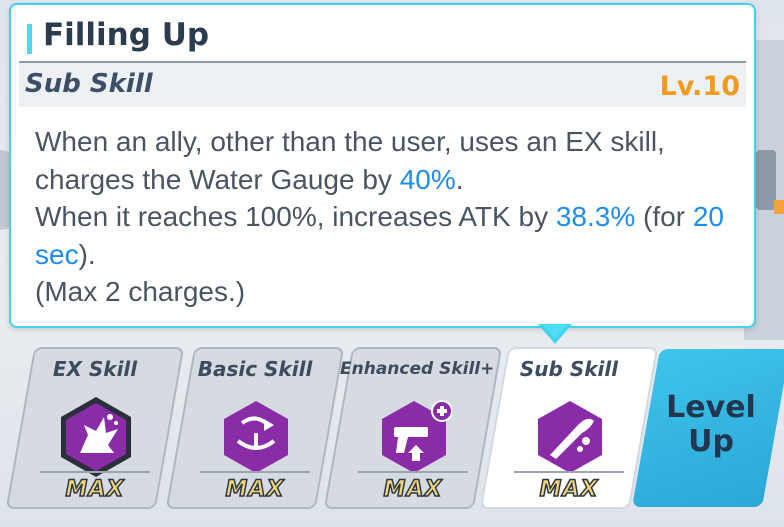 The image size is (784, 527). What do you see at coordinates (126, 35) in the screenshot?
I see `skill-title: Filling Up` at bounding box center [126, 35].